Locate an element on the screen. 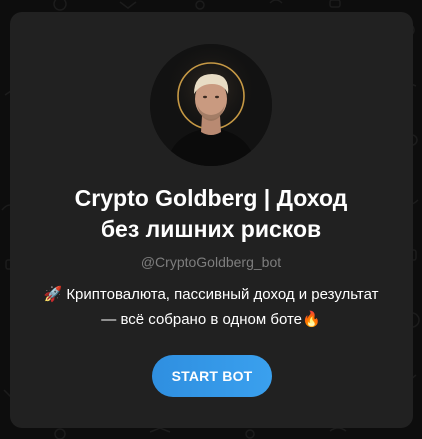 This screenshot has width=422, height=439. bot-avatar is located at coordinates (211, 105).